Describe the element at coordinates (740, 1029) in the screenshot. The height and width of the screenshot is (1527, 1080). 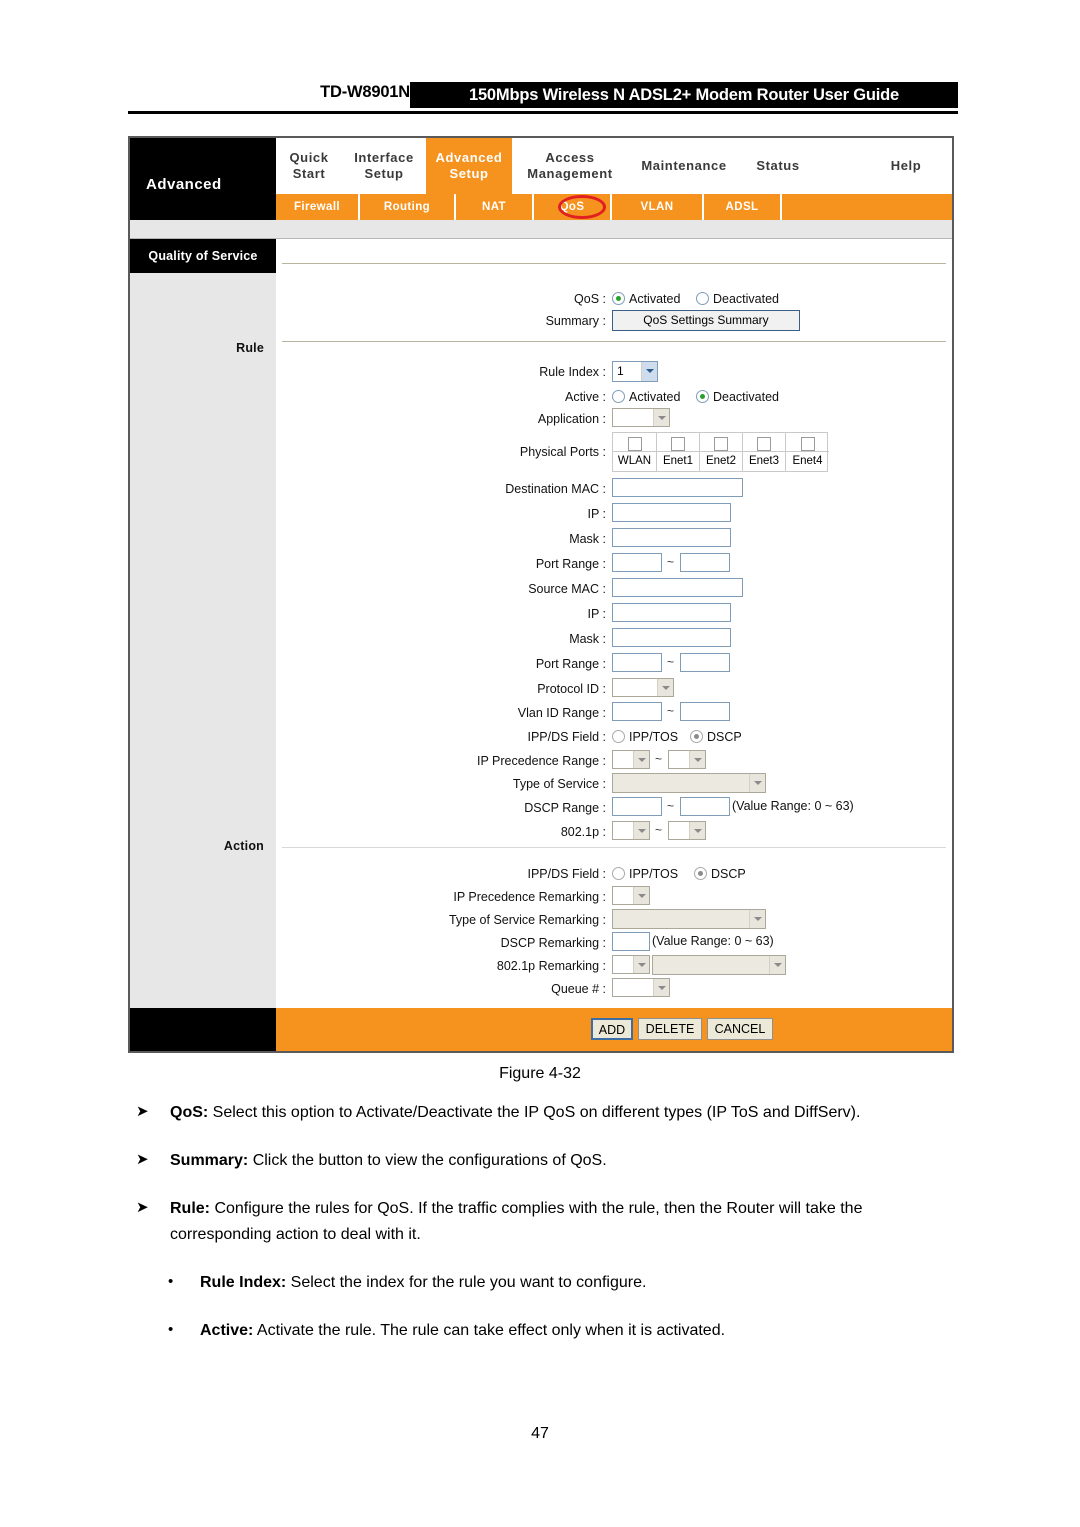
I see `cancel-button: CANCEL` at that location.